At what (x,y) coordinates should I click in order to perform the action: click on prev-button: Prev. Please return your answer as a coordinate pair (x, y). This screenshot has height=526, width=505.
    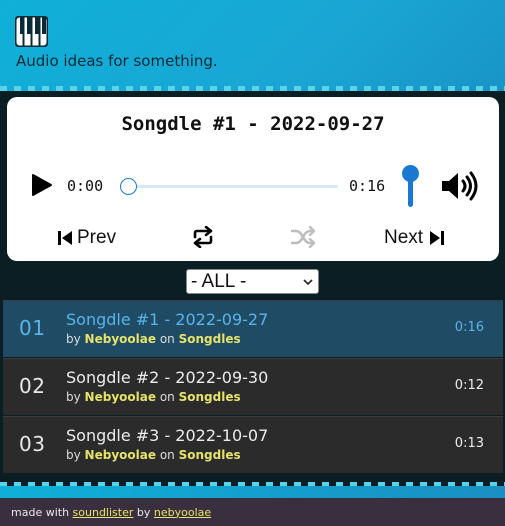
    Looking at the image, I should click on (86, 238).